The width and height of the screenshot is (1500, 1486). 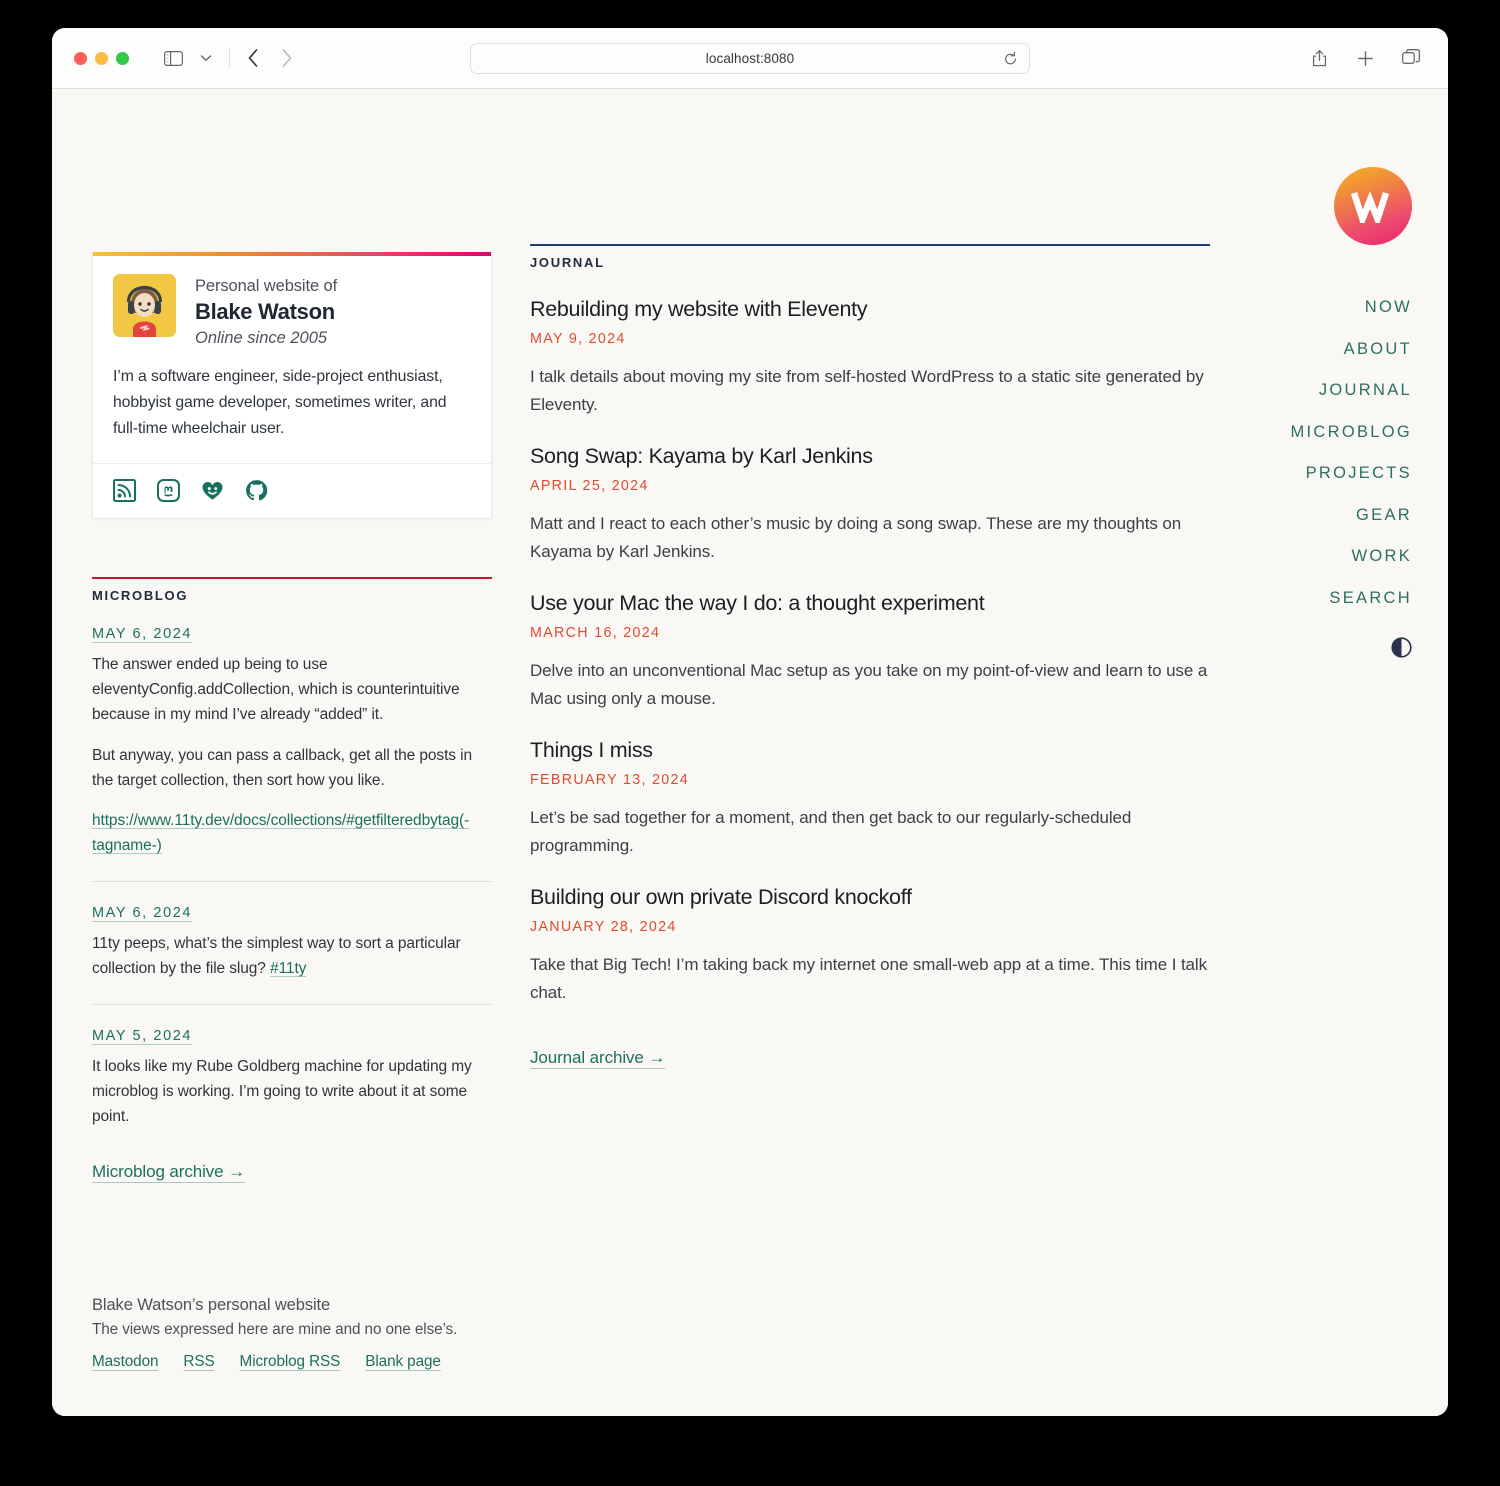 What do you see at coordinates (603, 927) in the screenshot?
I see `journal-entry-date: JANUARY 28, 2024` at bounding box center [603, 927].